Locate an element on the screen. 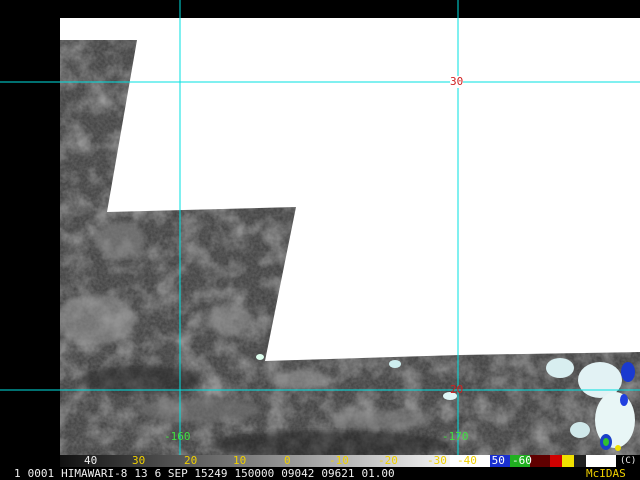 This screenshot has height=480, width=640. latitude-label-30: 30 is located at coordinates (457, 81).